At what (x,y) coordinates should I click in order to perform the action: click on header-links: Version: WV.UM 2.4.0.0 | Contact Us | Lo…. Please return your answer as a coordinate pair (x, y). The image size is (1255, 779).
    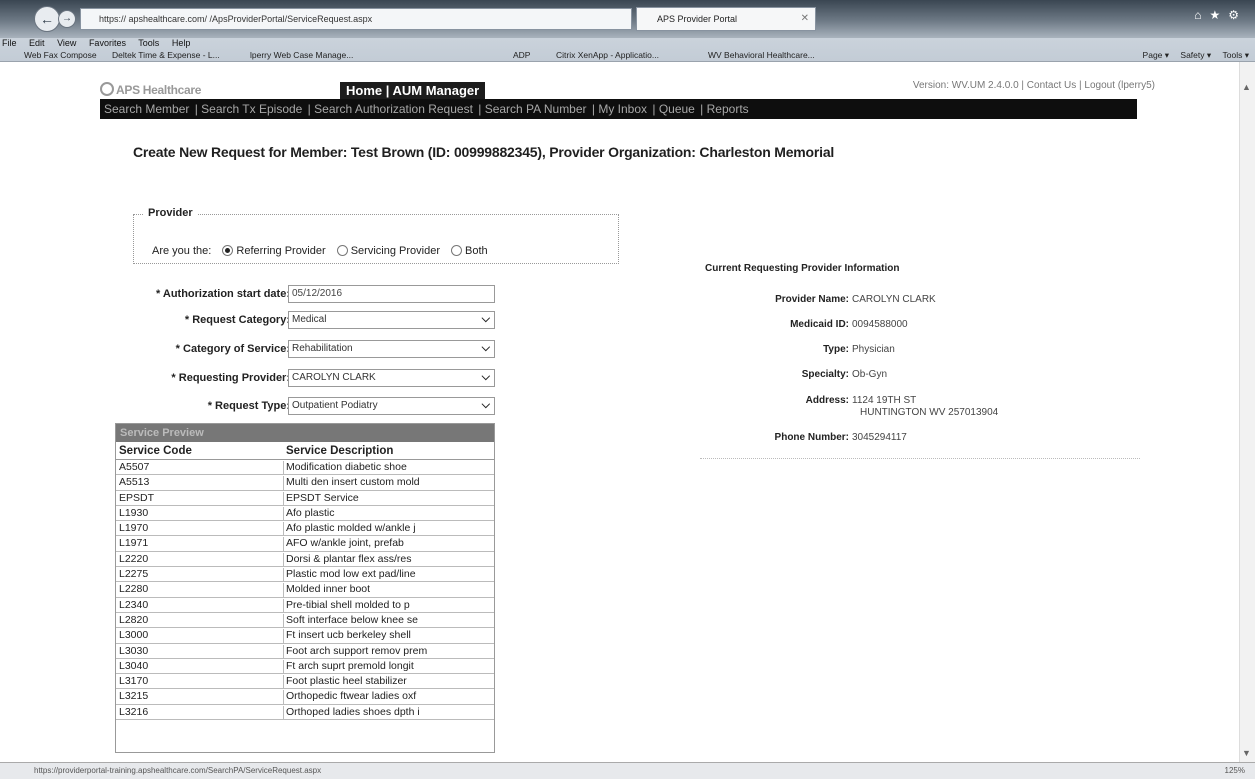
    Looking at the image, I should click on (1034, 85).